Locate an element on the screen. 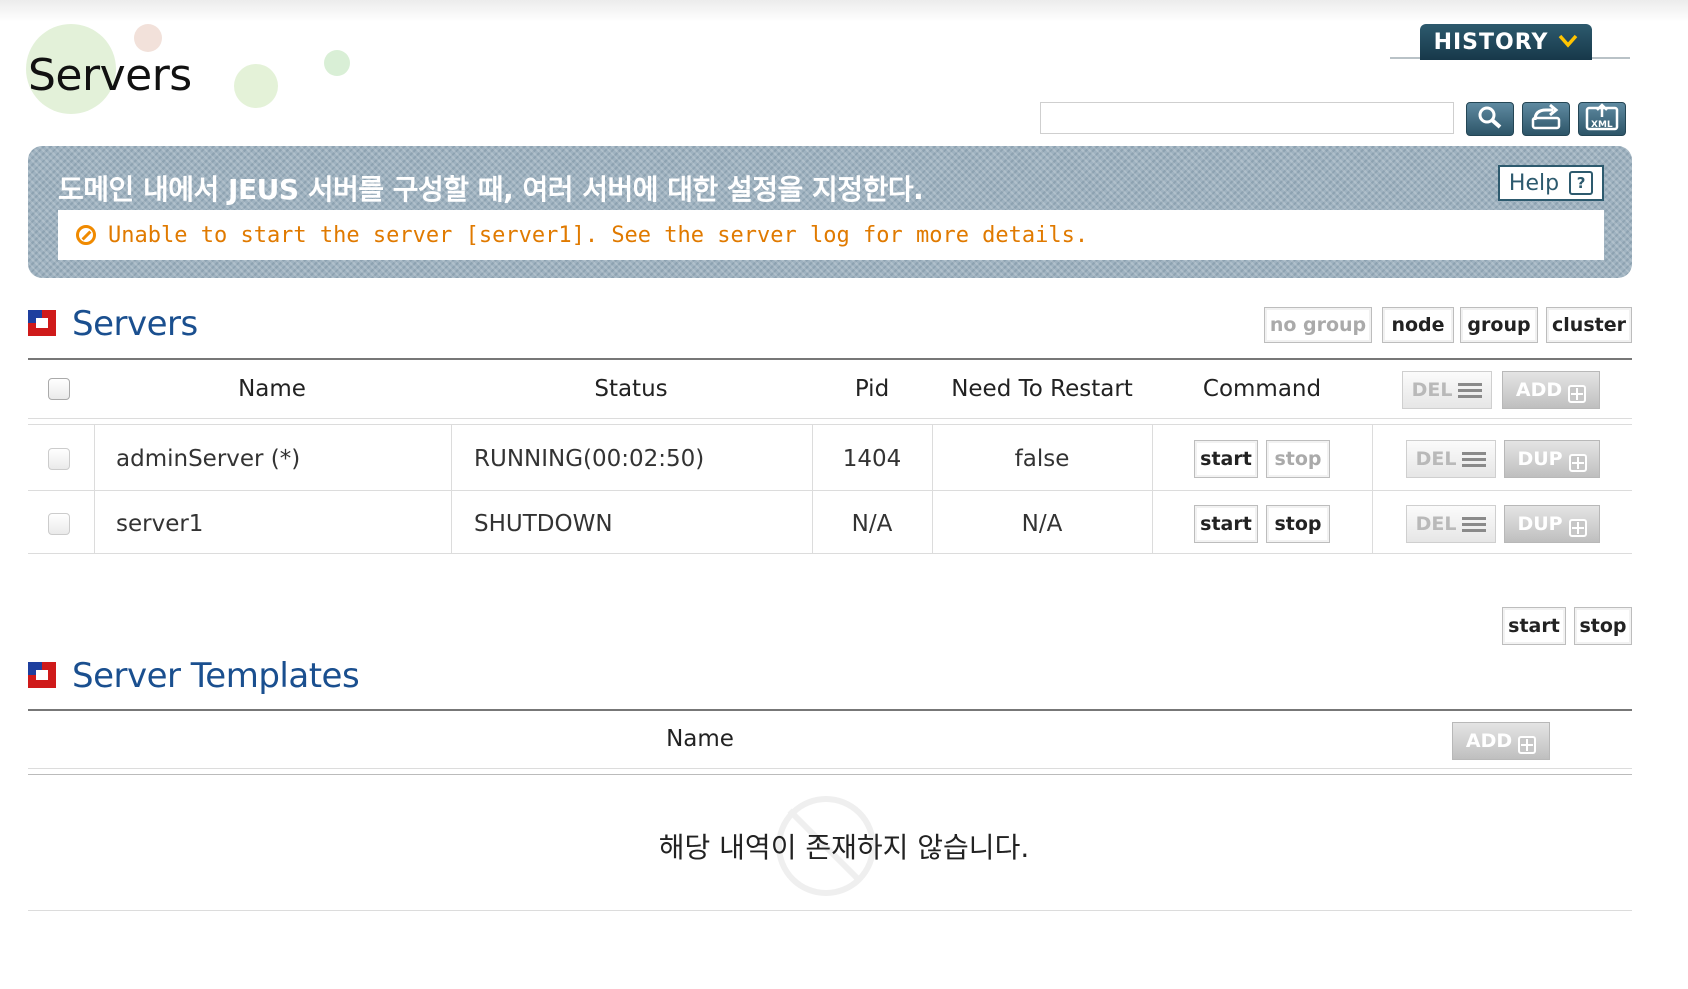 The height and width of the screenshot is (989, 1688). server-pid: 1404 is located at coordinates (872, 459).